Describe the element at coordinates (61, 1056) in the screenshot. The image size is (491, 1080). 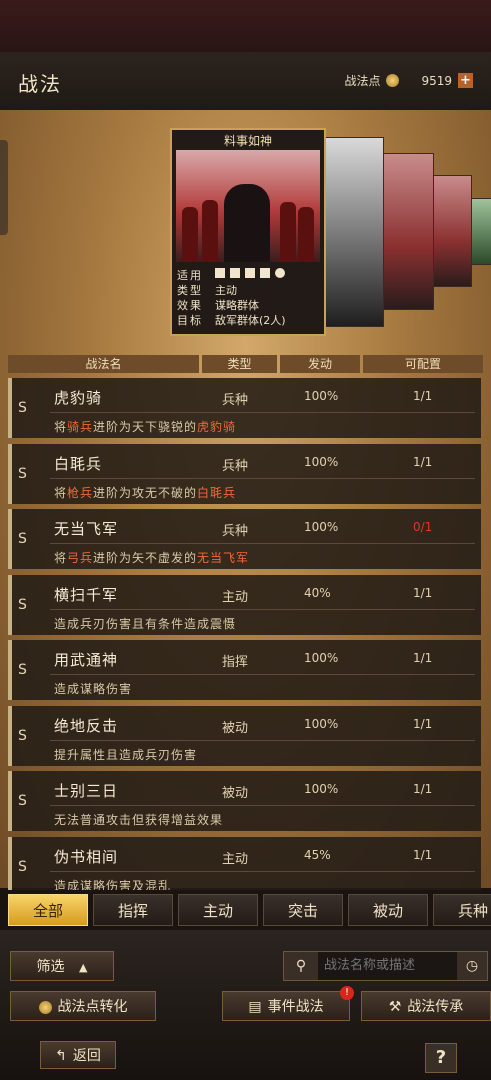
I see `return-arrow-icon: ↰` at that location.